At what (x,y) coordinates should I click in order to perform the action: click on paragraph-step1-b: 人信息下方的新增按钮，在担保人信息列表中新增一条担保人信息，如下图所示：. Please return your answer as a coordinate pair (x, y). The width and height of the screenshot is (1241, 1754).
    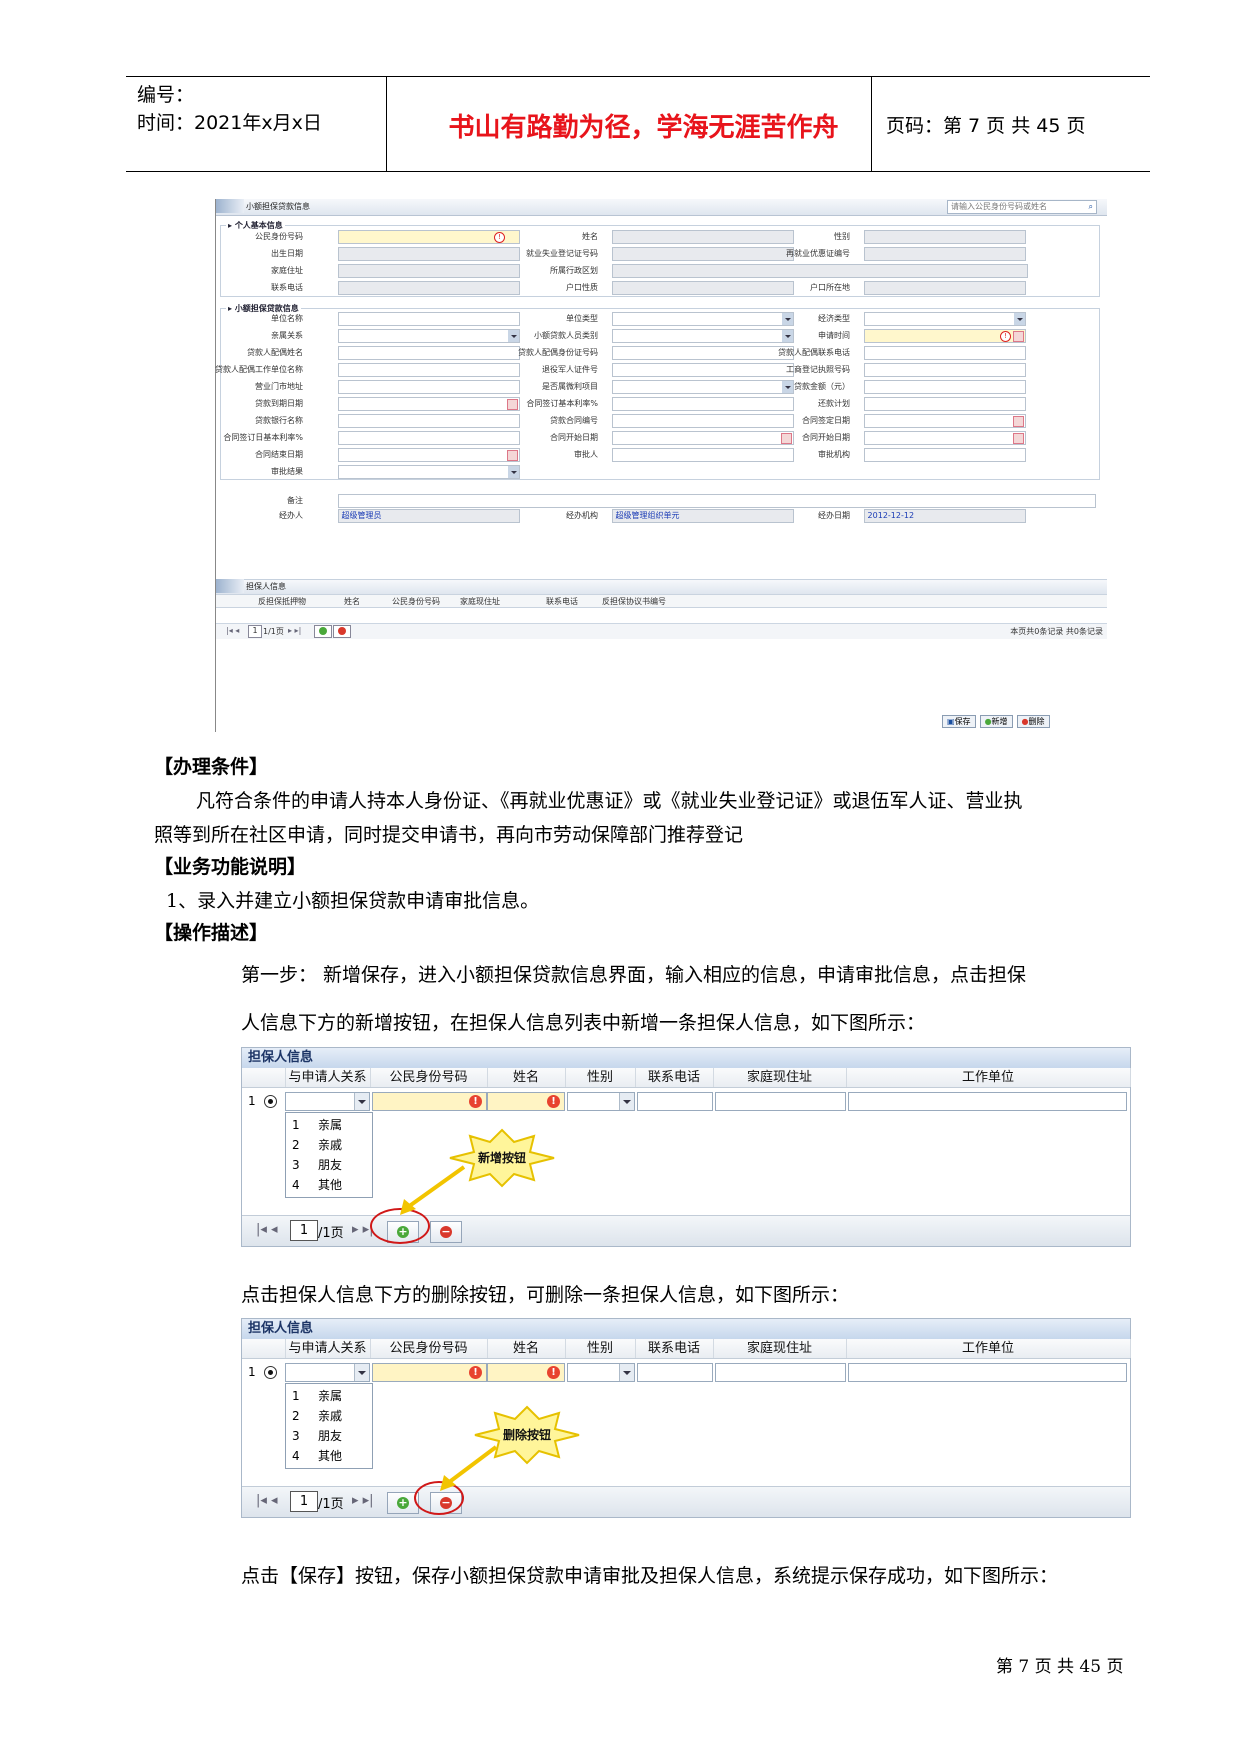
    Looking at the image, I should click on (583, 1023).